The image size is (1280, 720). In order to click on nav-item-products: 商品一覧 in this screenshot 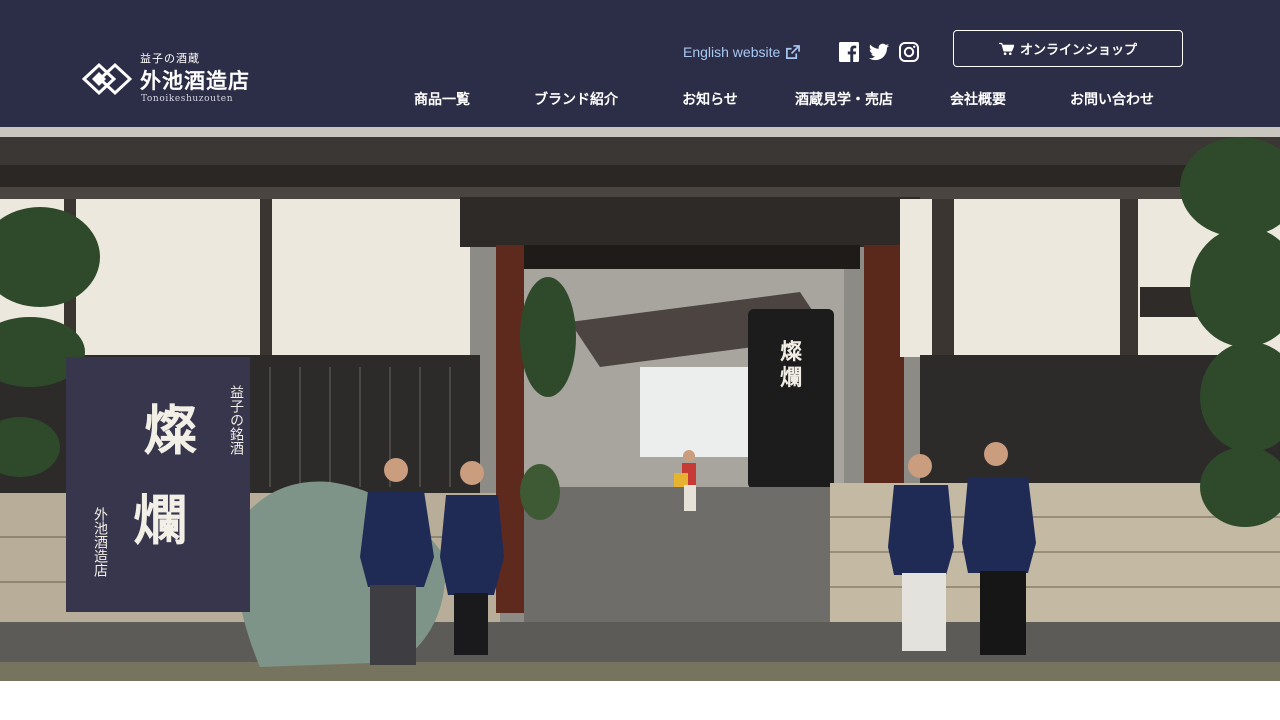, I will do `click(442, 100)`.